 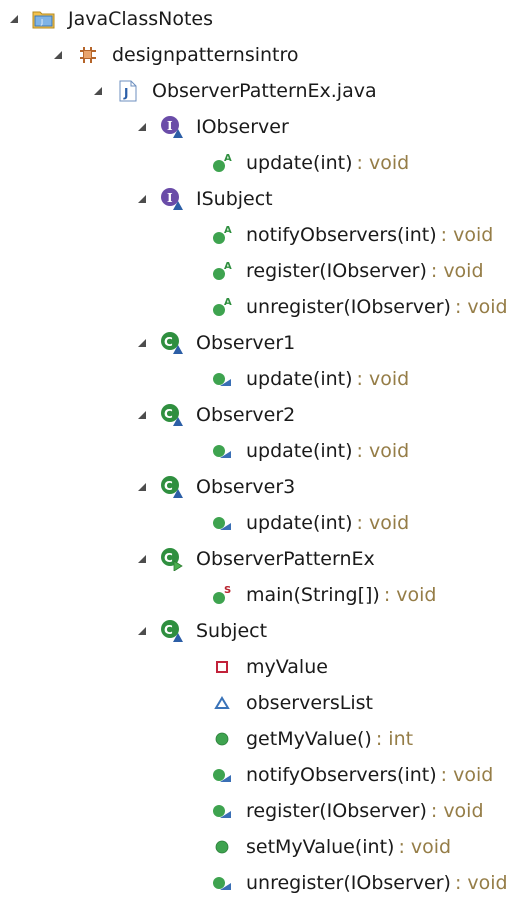 I want to click on tree-item: register(IObserver): void, so click(x=334, y=811).